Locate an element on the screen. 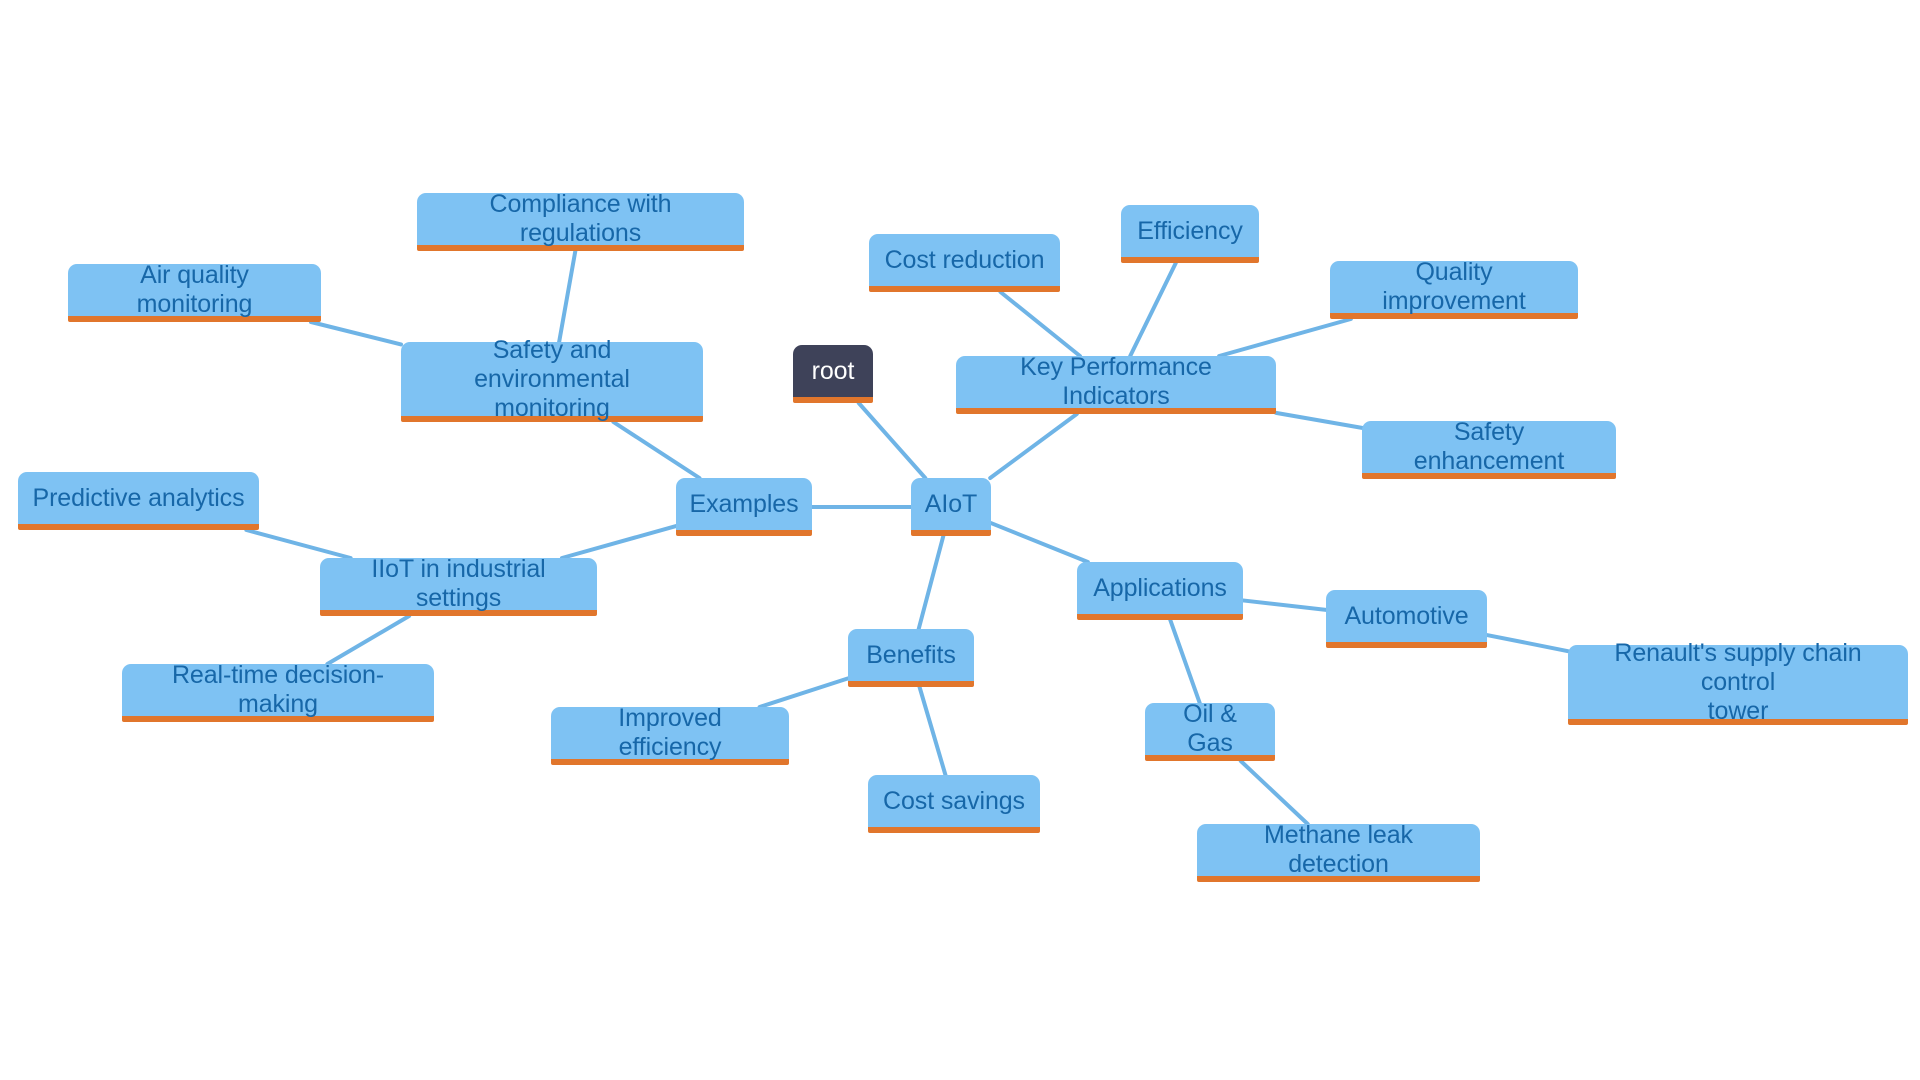 The image size is (1920, 1080). mindmap-node-cost_red: Cost reduction is located at coordinates (964, 263).